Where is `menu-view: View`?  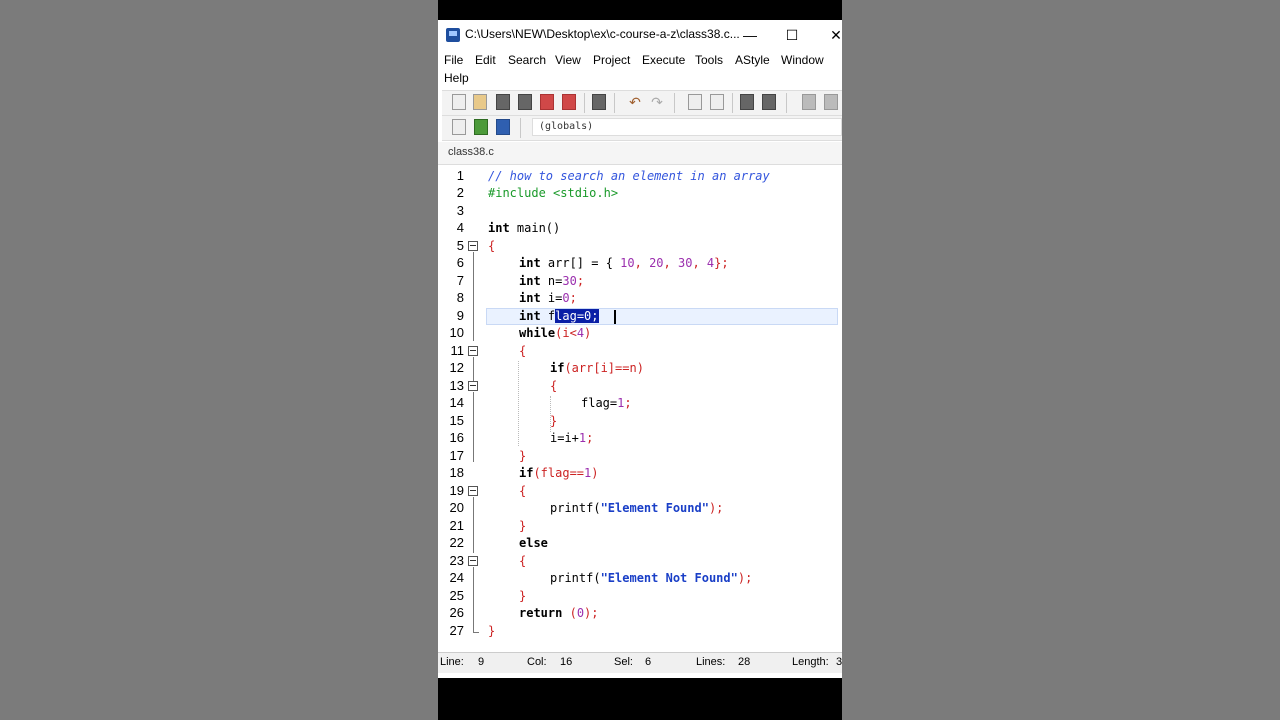
menu-view: View is located at coordinates (568, 60).